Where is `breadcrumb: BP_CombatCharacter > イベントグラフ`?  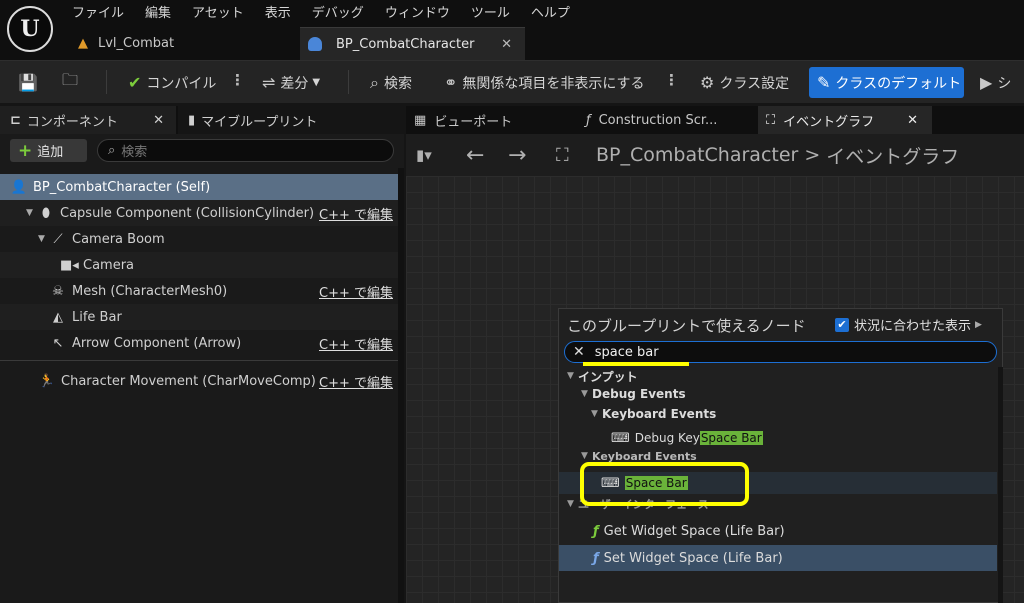
breadcrumb: BP_CombatCharacter > イベントグラフ is located at coordinates (777, 155).